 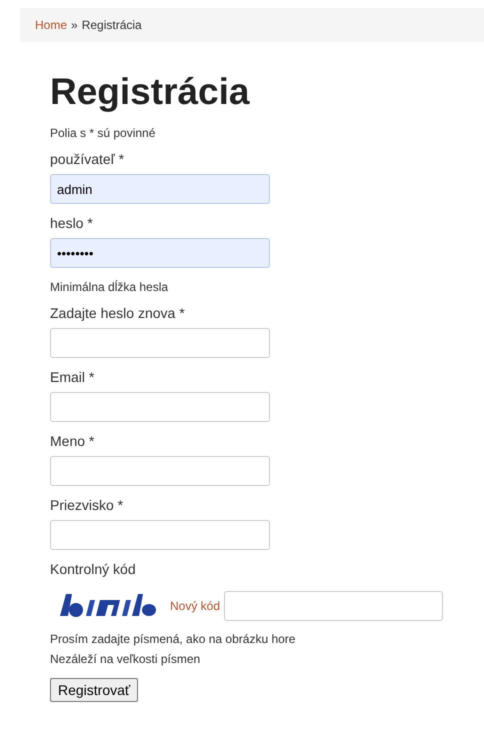 What do you see at coordinates (73, 441) in the screenshot?
I see `field-label: Meno *` at bounding box center [73, 441].